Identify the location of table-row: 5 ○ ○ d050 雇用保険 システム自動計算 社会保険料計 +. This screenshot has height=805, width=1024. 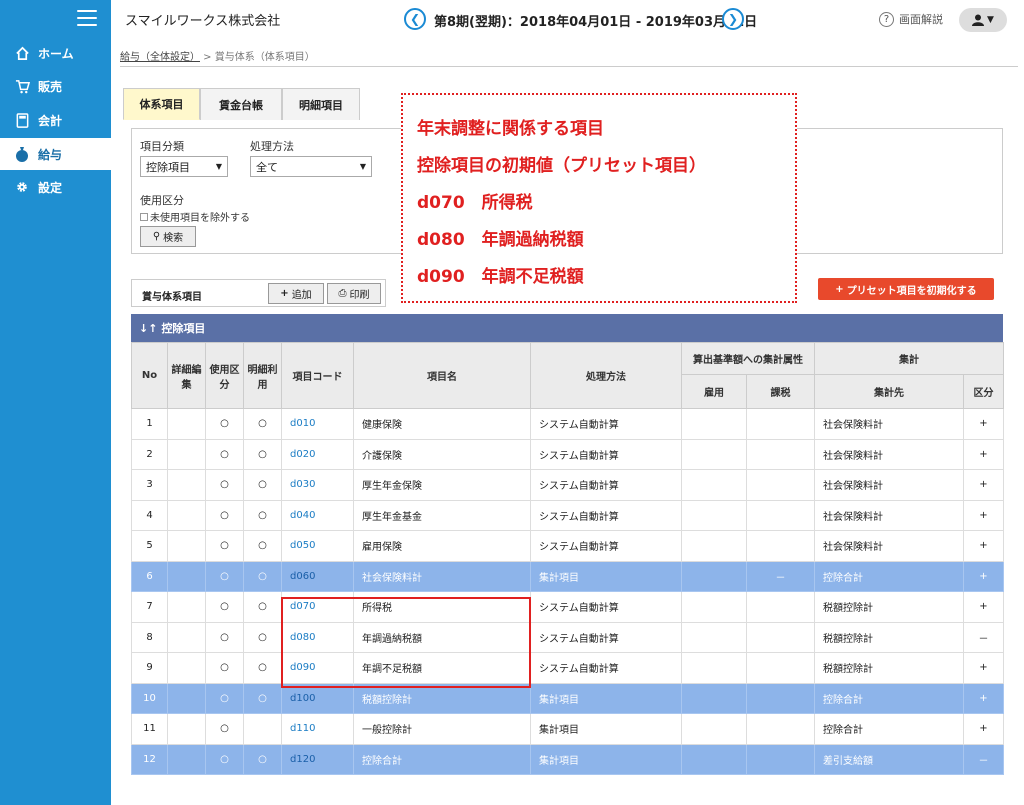
(567, 546).